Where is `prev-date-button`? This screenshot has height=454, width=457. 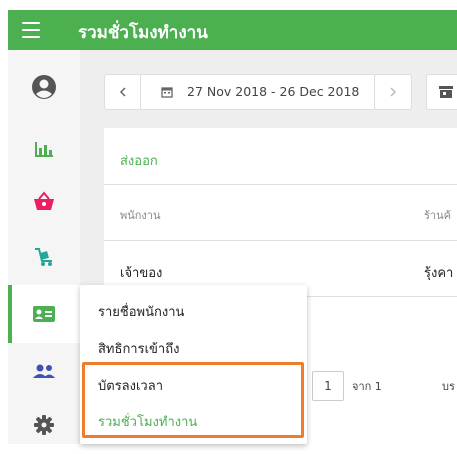 prev-date-button is located at coordinates (123, 92).